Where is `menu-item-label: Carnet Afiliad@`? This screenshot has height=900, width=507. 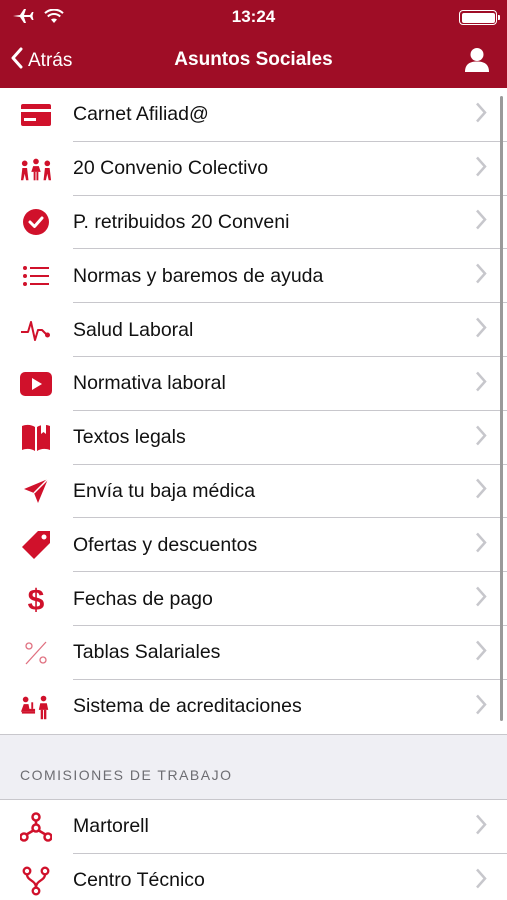 menu-item-label: Carnet Afiliad@ is located at coordinates (141, 114).